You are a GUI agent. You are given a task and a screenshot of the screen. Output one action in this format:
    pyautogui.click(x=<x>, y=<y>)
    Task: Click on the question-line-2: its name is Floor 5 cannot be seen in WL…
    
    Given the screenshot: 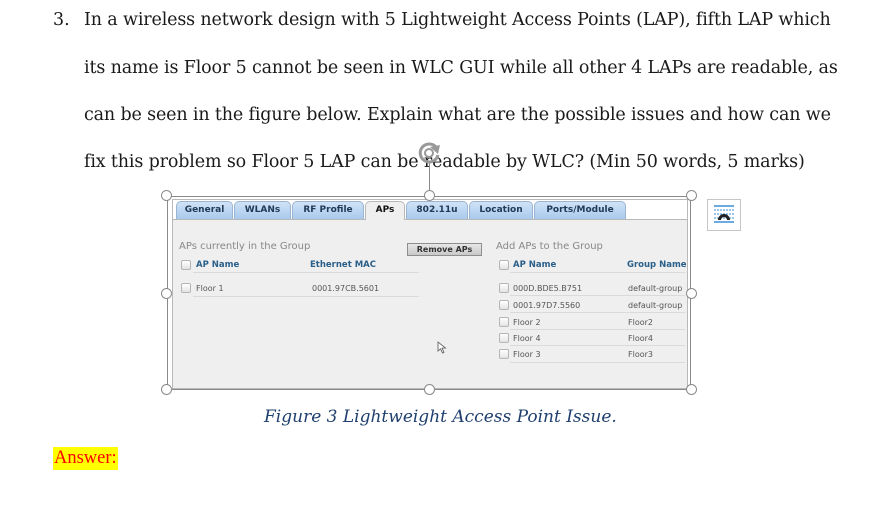 What is the action you would take?
    pyautogui.click(x=461, y=68)
    